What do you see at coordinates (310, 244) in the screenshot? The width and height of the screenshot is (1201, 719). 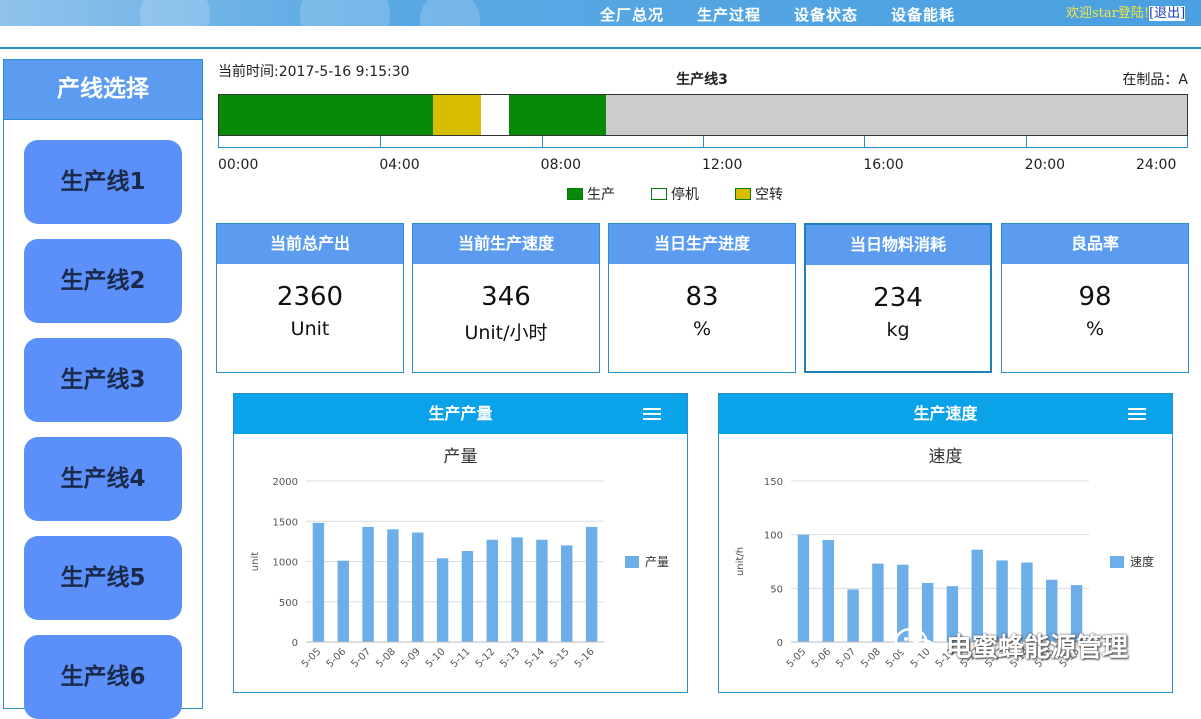 I see `kpi-title: 当前总产出` at bounding box center [310, 244].